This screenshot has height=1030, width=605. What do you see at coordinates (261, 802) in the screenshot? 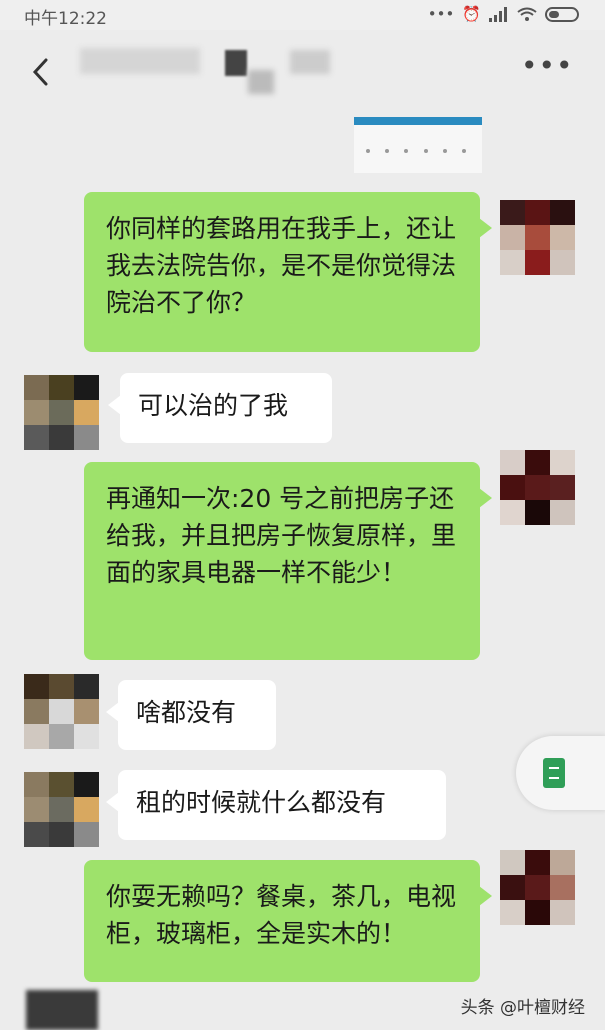
I see `message-text: 租的时候就什么都没有` at bounding box center [261, 802].